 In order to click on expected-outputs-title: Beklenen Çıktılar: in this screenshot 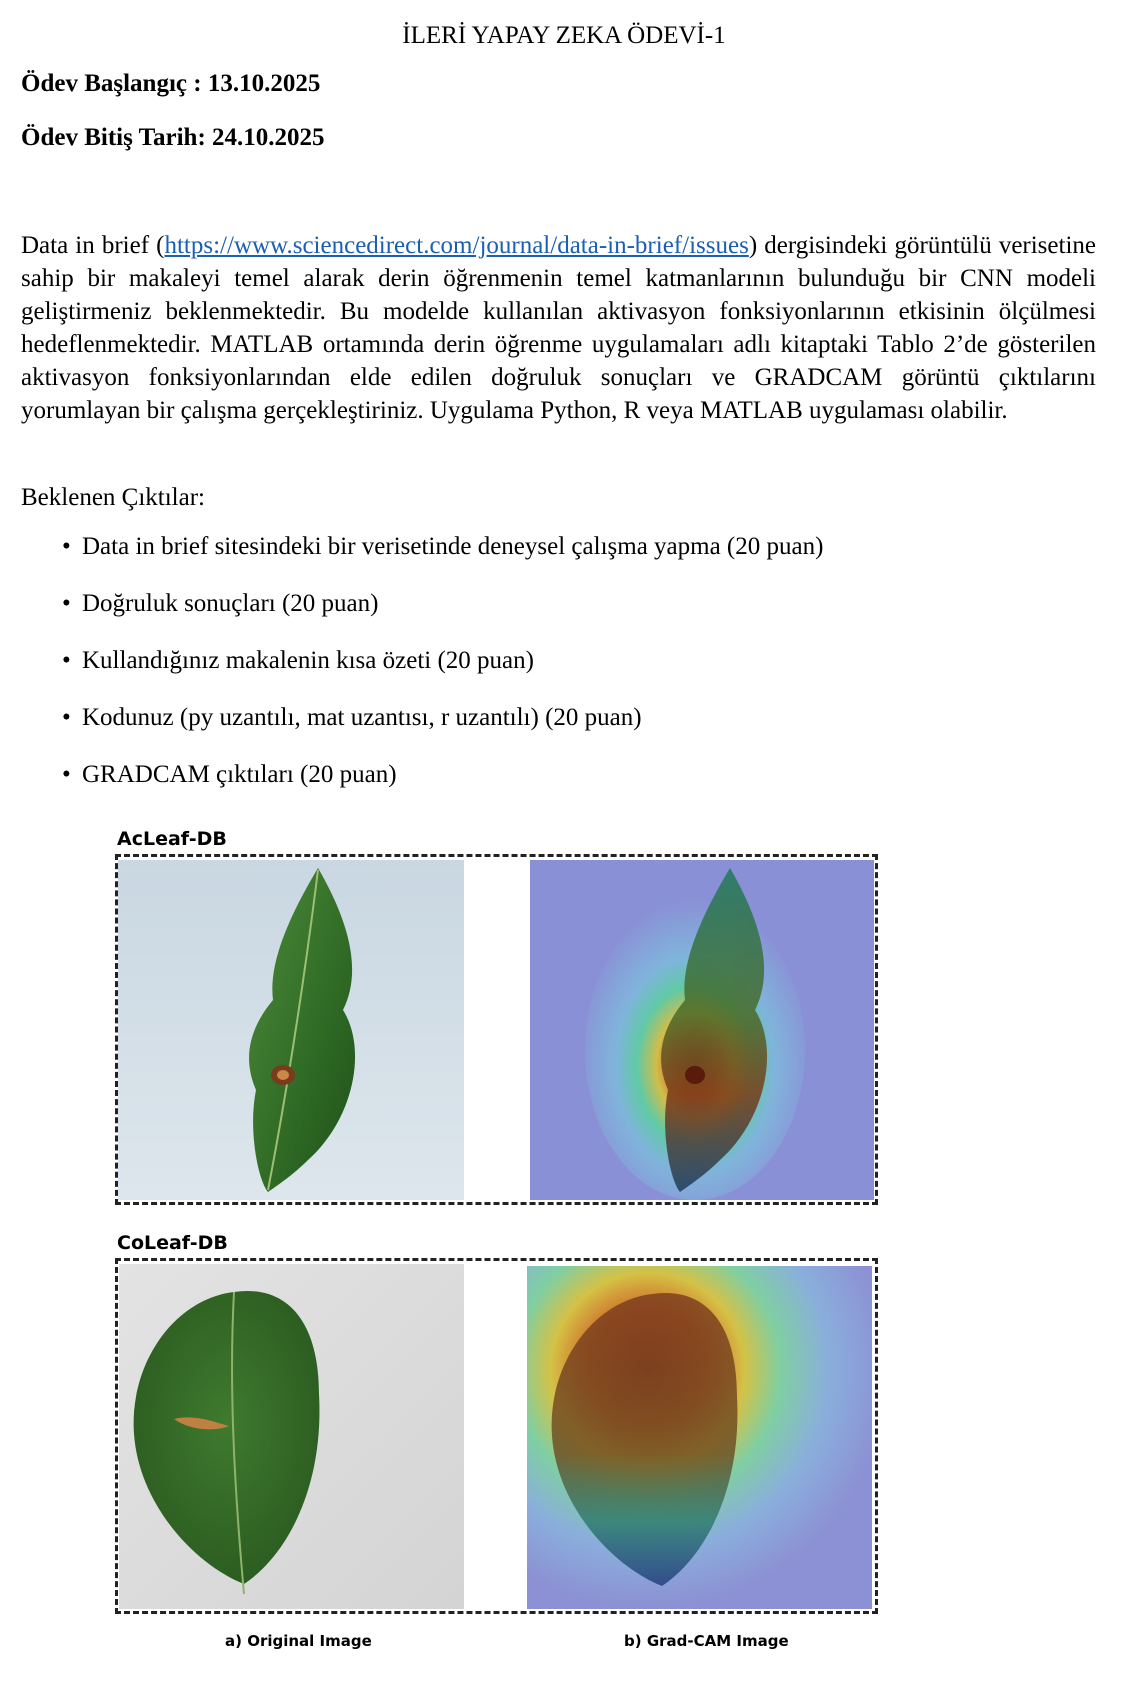, I will do `click(113, 497)`.